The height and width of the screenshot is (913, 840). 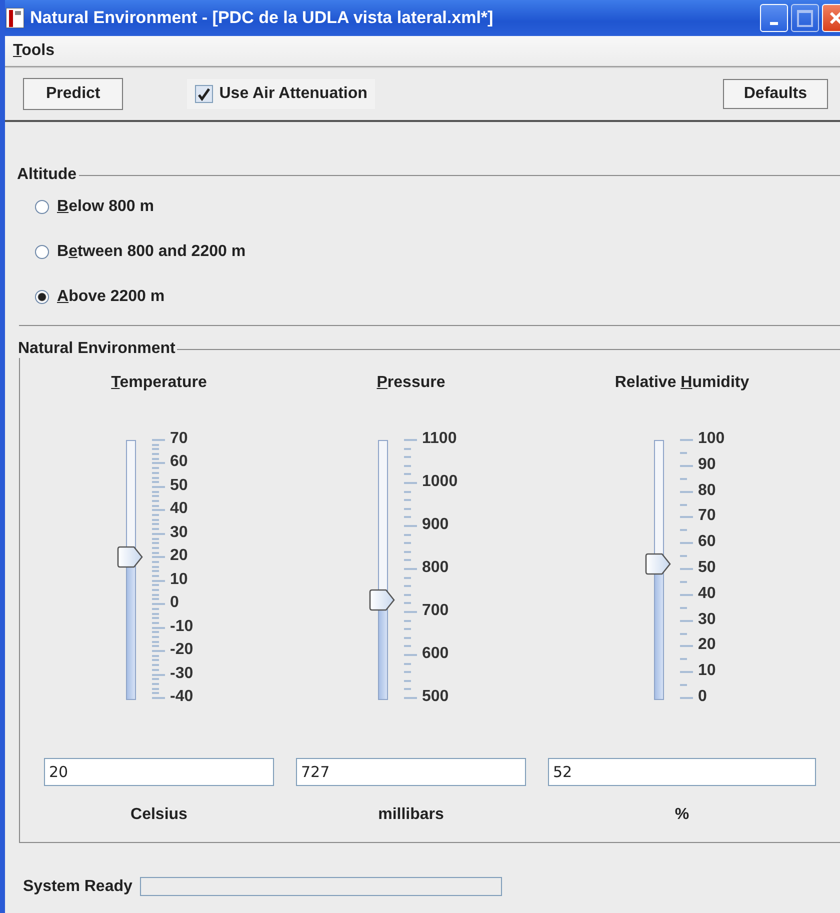 I want to click on predict-button: Predict, so click(x=73, y=94).